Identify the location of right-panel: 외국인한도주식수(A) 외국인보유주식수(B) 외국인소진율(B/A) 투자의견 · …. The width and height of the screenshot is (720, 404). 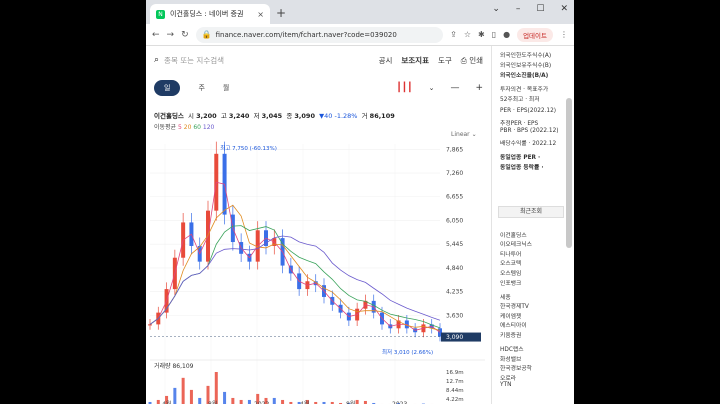
(532, 225).